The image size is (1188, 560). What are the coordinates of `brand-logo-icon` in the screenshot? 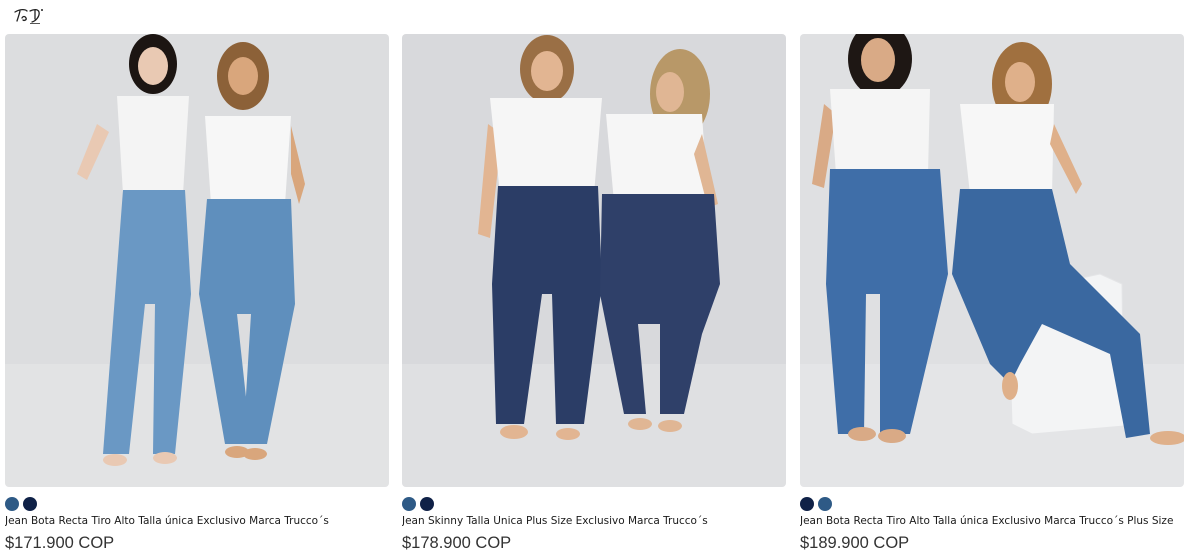 It's located at (29, 16).